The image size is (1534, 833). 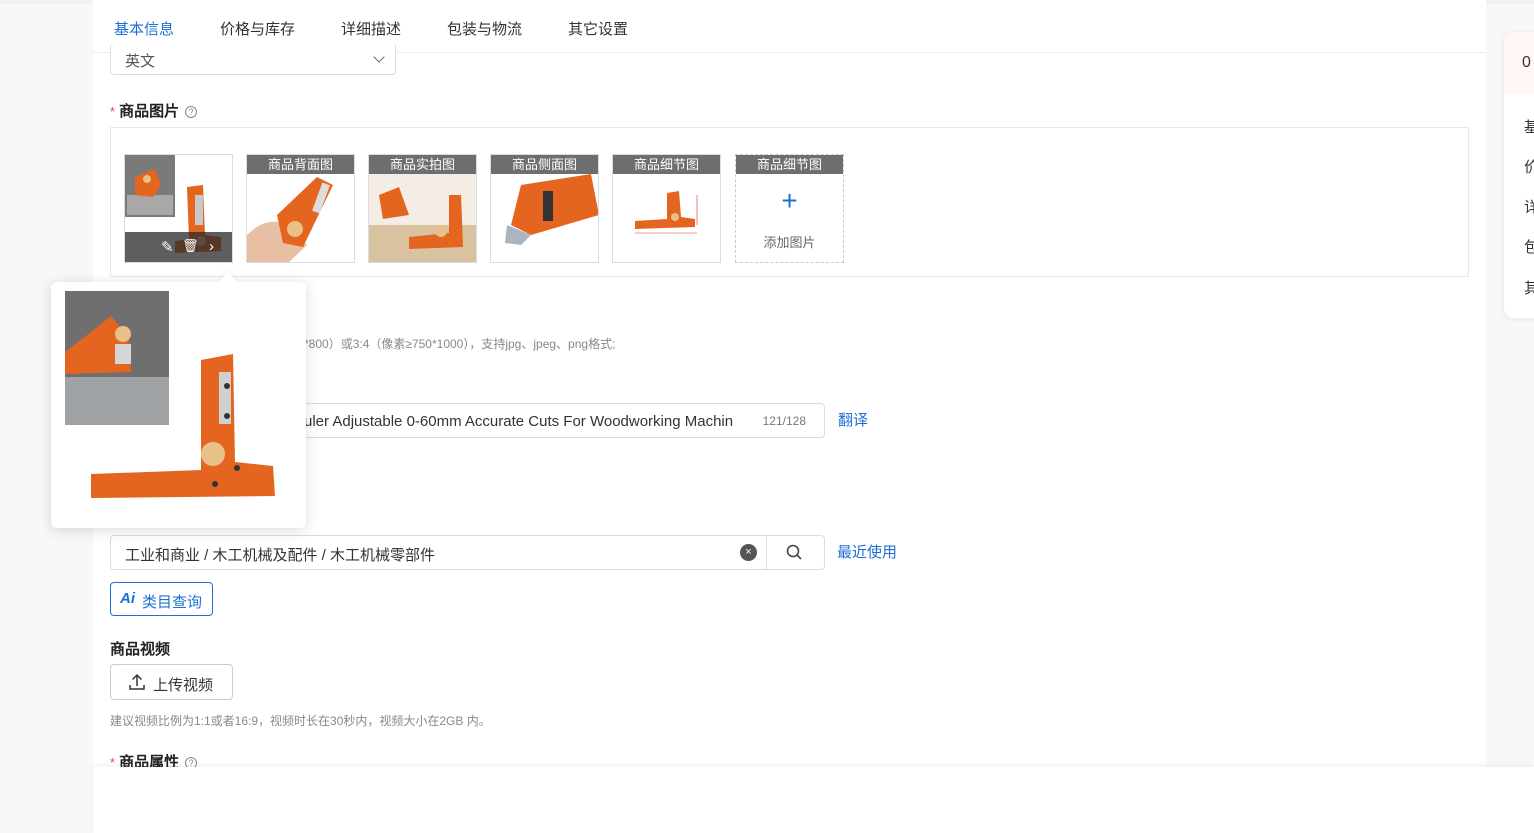 What do you see at coordinates (191, 112) in the screenshot?
I see `help-icon: ?` at bounding box center [191, 112].